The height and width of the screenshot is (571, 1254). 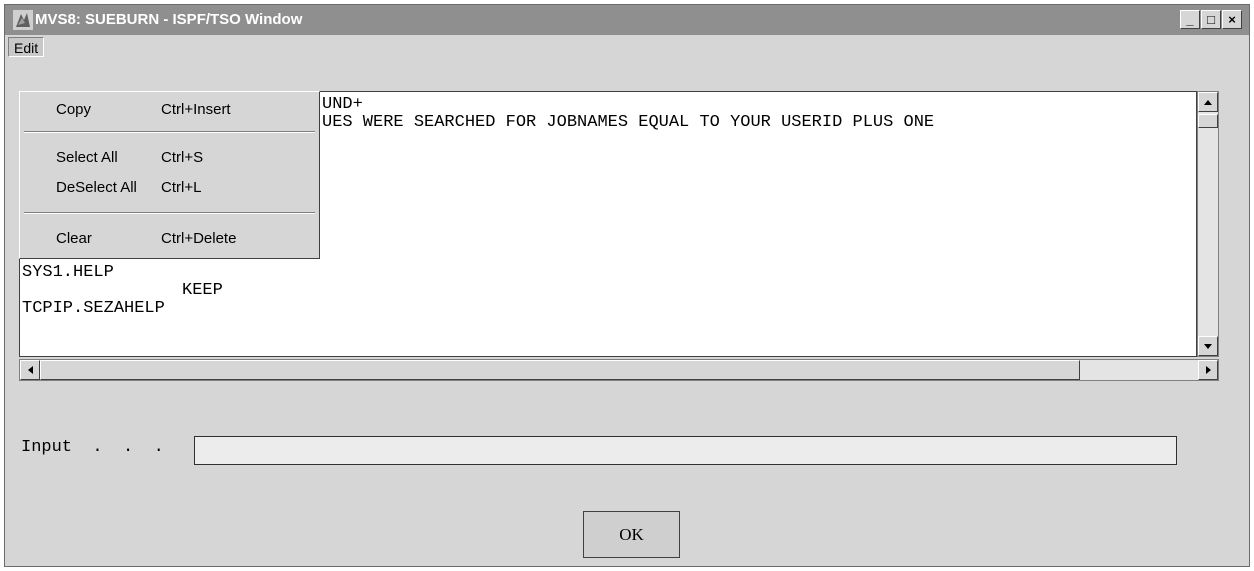 What do you see at coordinates (1208, 224) in the screenshot?
I see `vertical-scrollbar` at bounding box center [1208, 224].